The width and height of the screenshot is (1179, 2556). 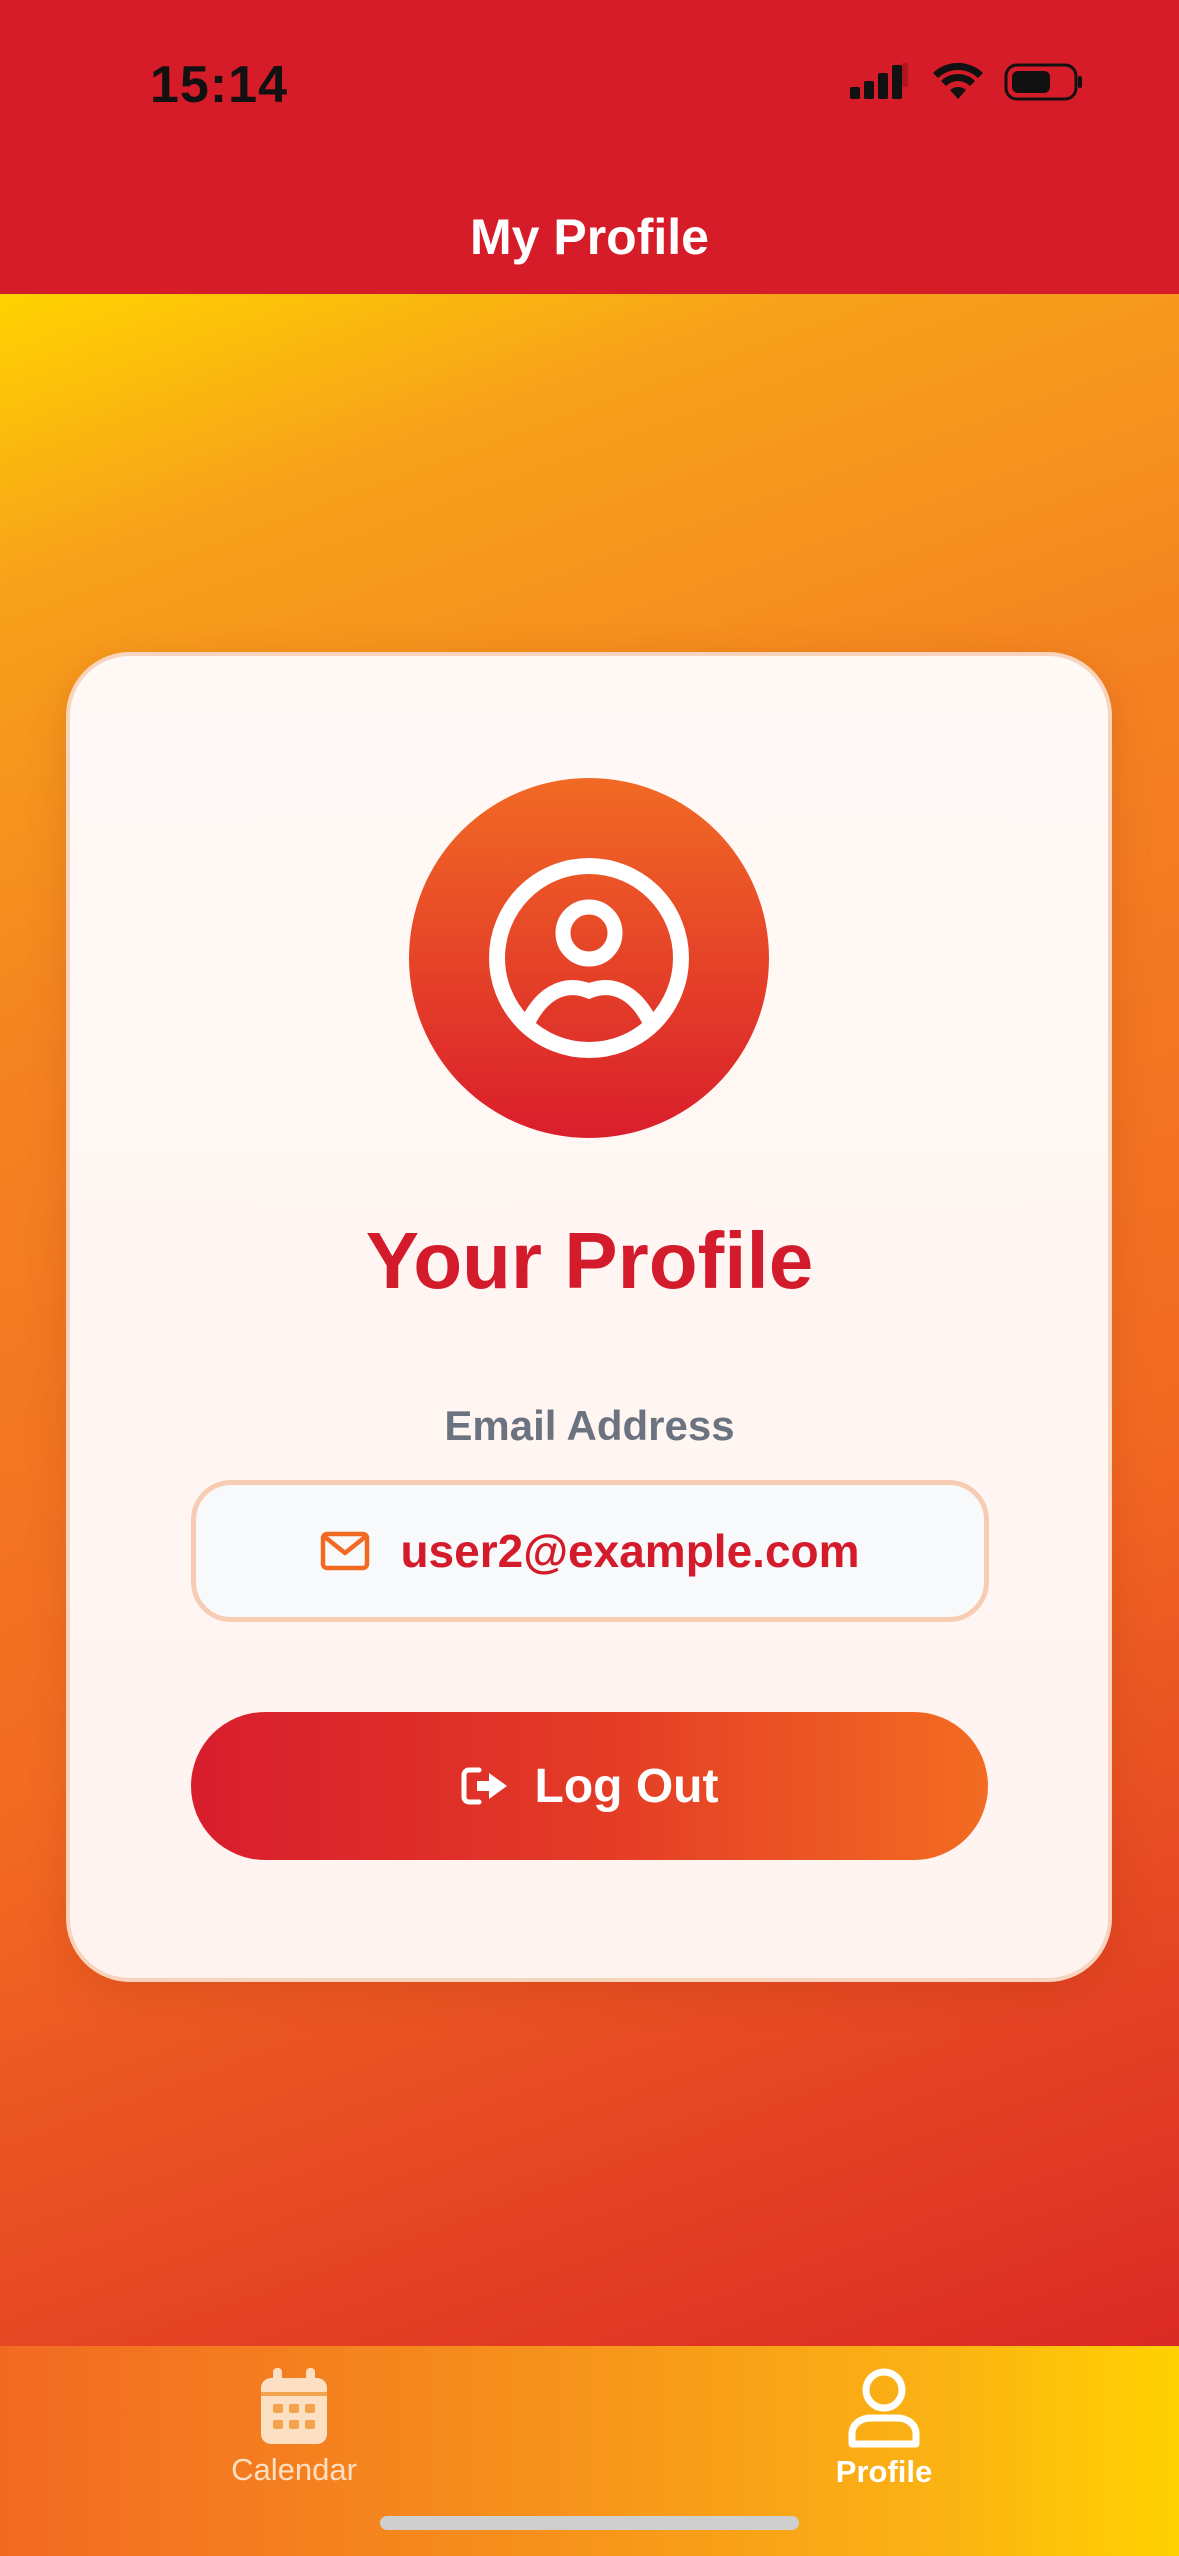 What do you see at coordinates (958, 81) in the screenshot?
I see `wifi-icon` at bounding box center [958, 81].